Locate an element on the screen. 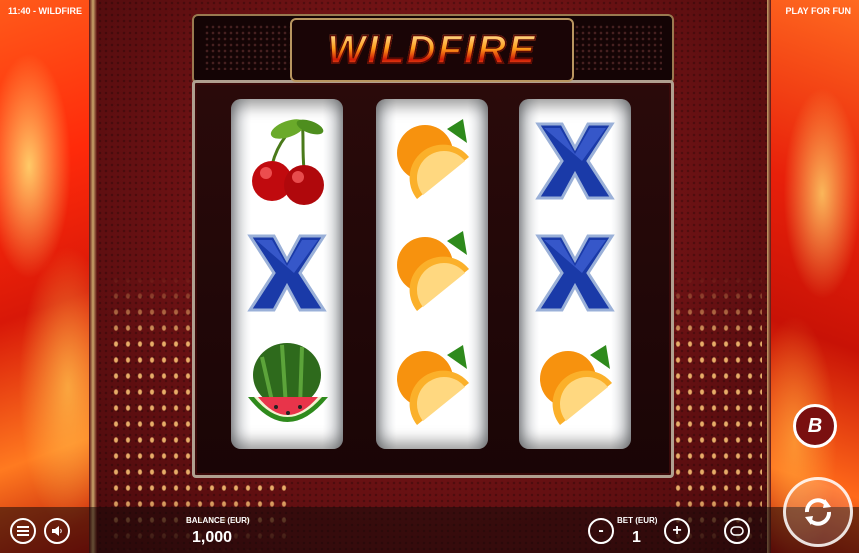 The image size is (859, 553). bet-value: 1 is located at coordinates (636, 537).